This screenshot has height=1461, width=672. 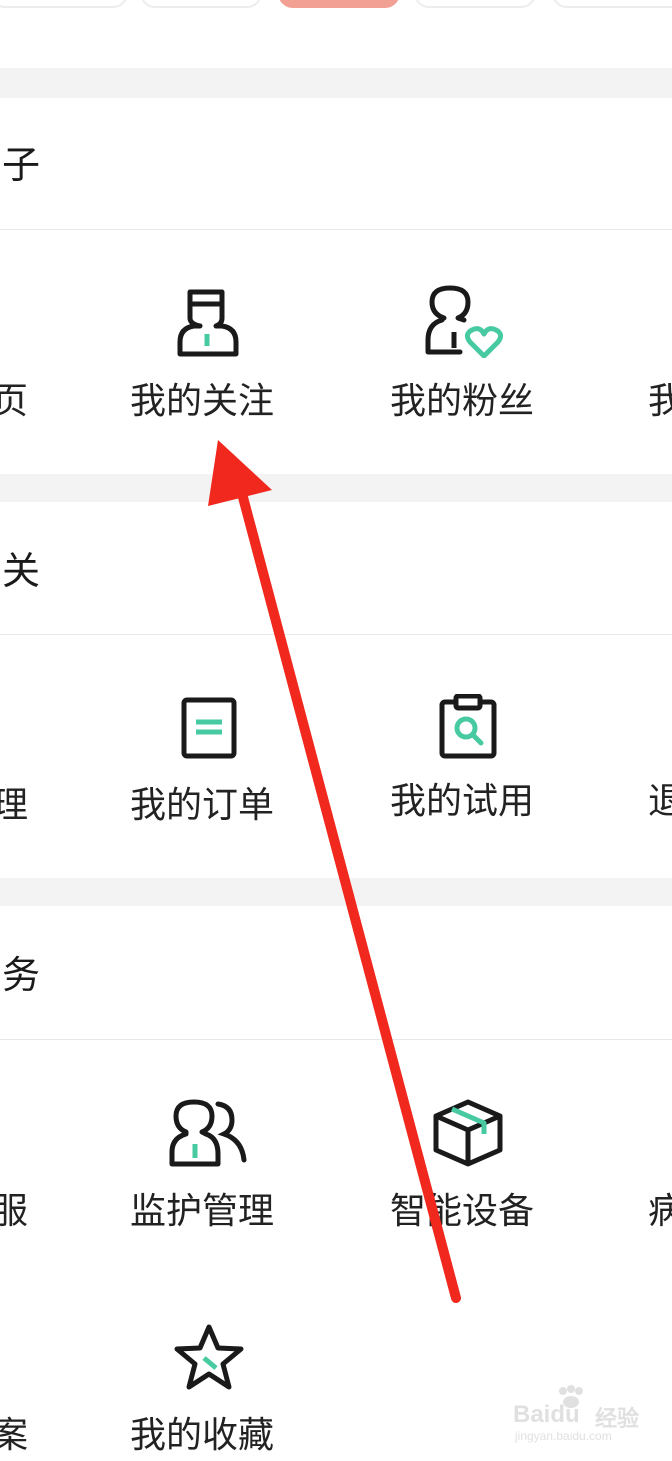 What do you see at coordinates (202, 1212) in the screenshot?
I see `menu-item-label: 监护管理` at bounding box center [202, 1212].